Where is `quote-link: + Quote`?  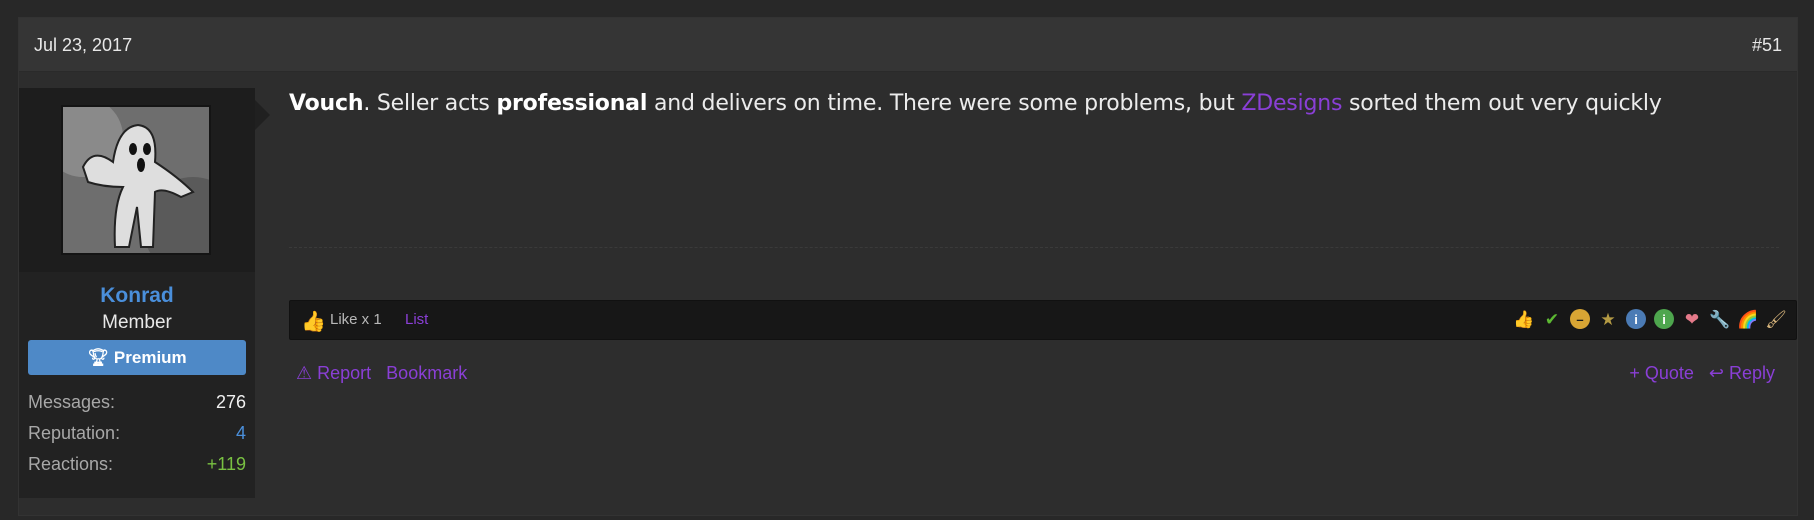 quote-link: + Quote is located at coordinates (1661, 373).